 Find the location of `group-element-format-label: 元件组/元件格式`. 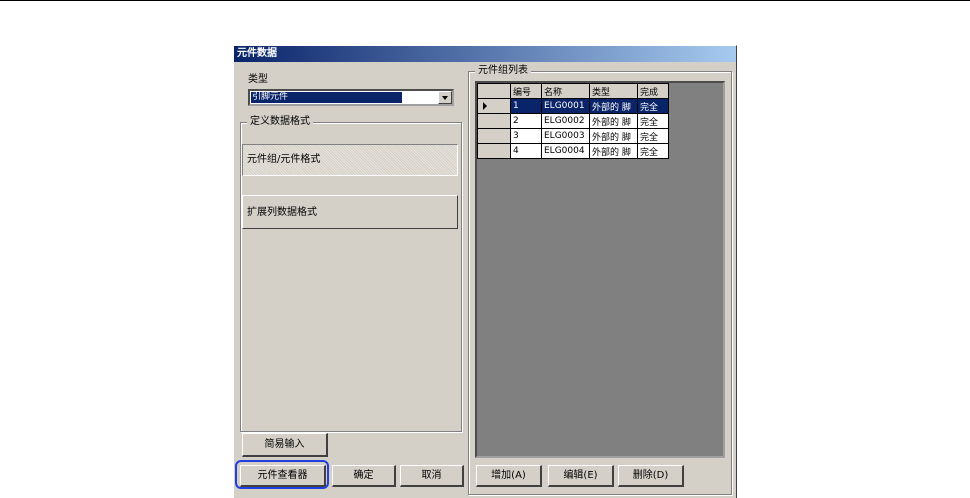

group-element-format-label: 元件组/元件格式 is located at coordinates (284, 159).